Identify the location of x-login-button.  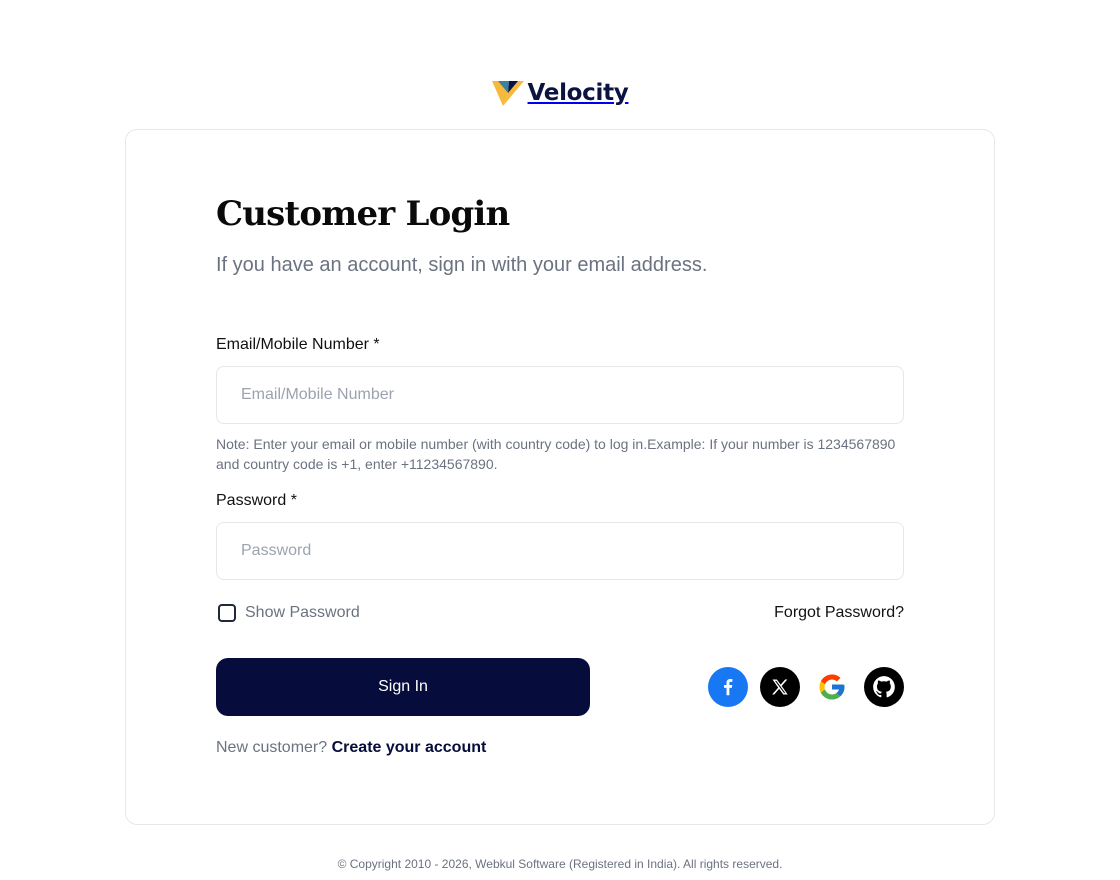
(780, 687).